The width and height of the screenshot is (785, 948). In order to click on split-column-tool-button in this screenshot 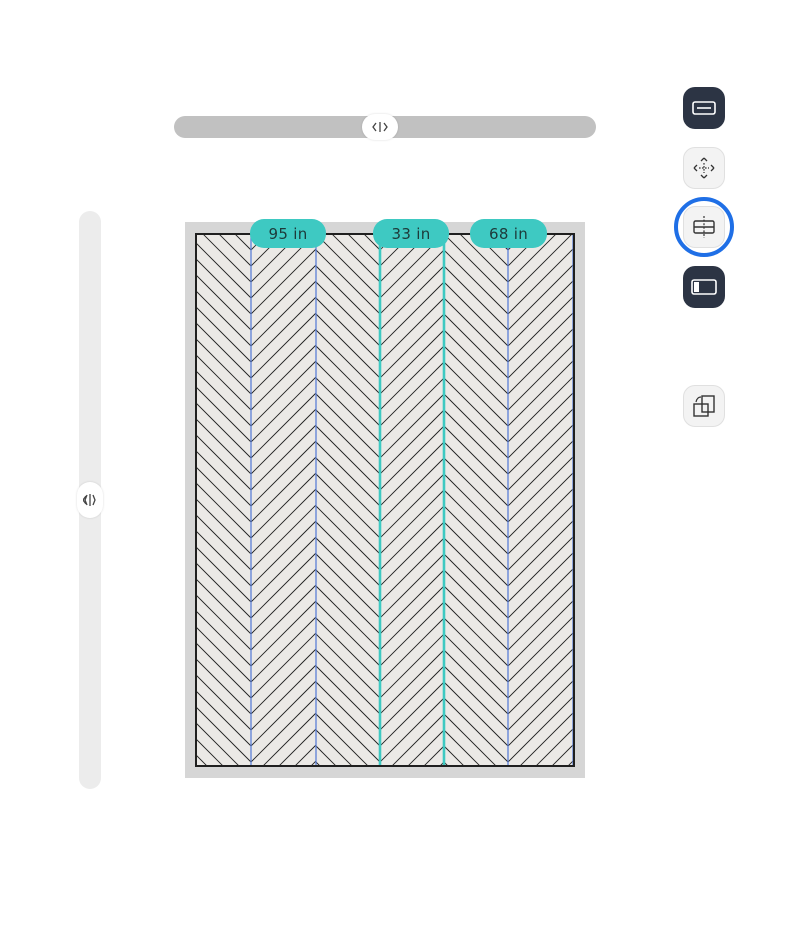, I will do `click(704, 227)`.